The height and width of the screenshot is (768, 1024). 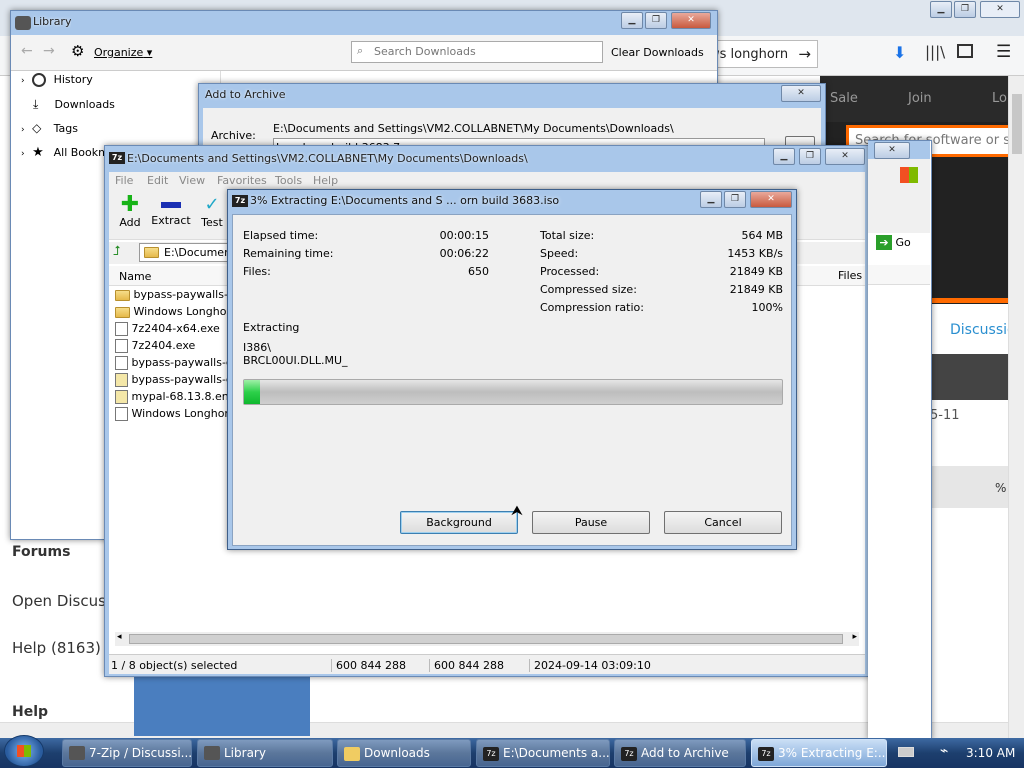 What do you see at coordinates (325, 180) in the screenshot?
I see `menu-help: Help` at bounding box center [325, 180].